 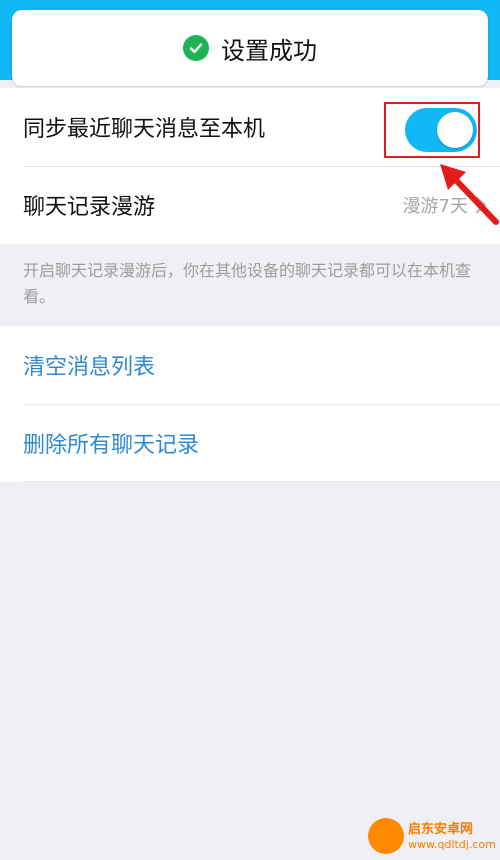 I want to click on site-watermark: 启东安卓网 www.qdltdj.com, so click(x=432, y=836).